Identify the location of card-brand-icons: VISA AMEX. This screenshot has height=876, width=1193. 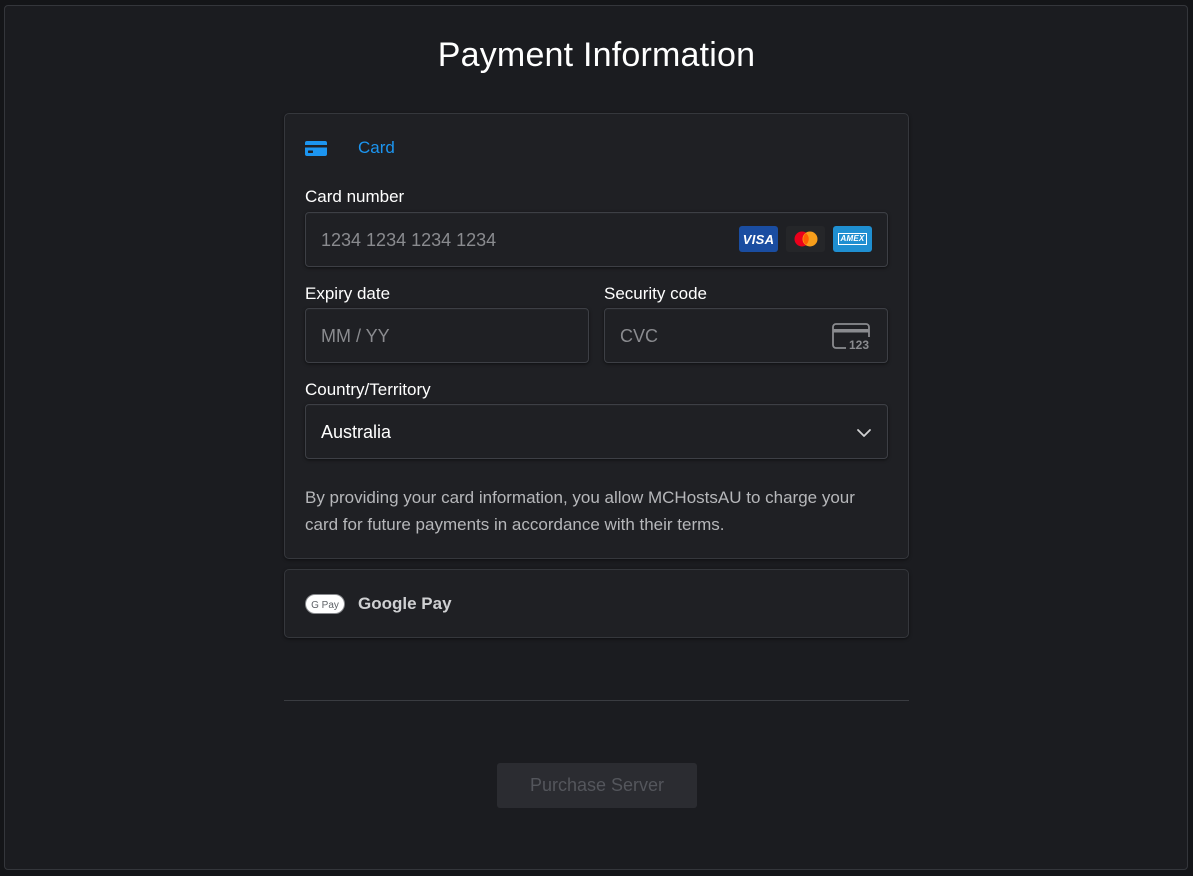
(805, 239).